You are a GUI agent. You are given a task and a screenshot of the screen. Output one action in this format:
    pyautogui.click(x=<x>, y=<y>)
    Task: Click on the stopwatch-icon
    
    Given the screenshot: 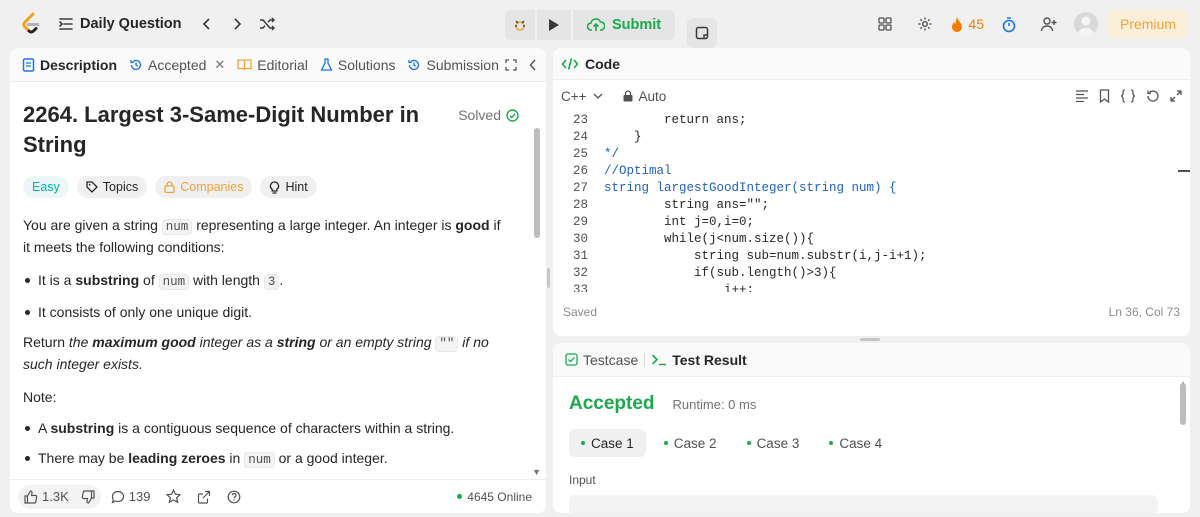 What is the action you would take?
    pyautogui.click(x=1009, y=24)
    